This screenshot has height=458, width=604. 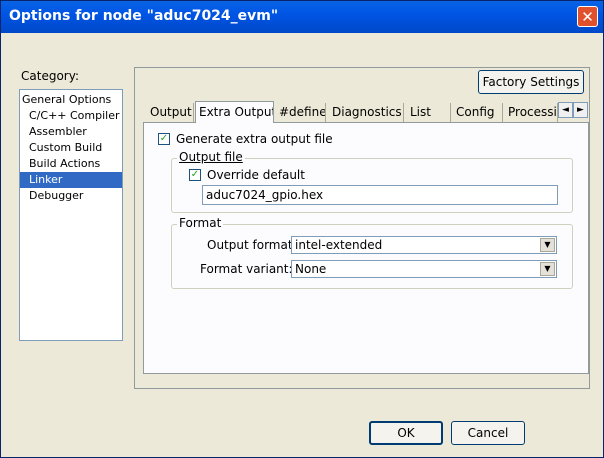 I want to click on tab-diagnostics: Diagnostics, so click(x=366, y=112).